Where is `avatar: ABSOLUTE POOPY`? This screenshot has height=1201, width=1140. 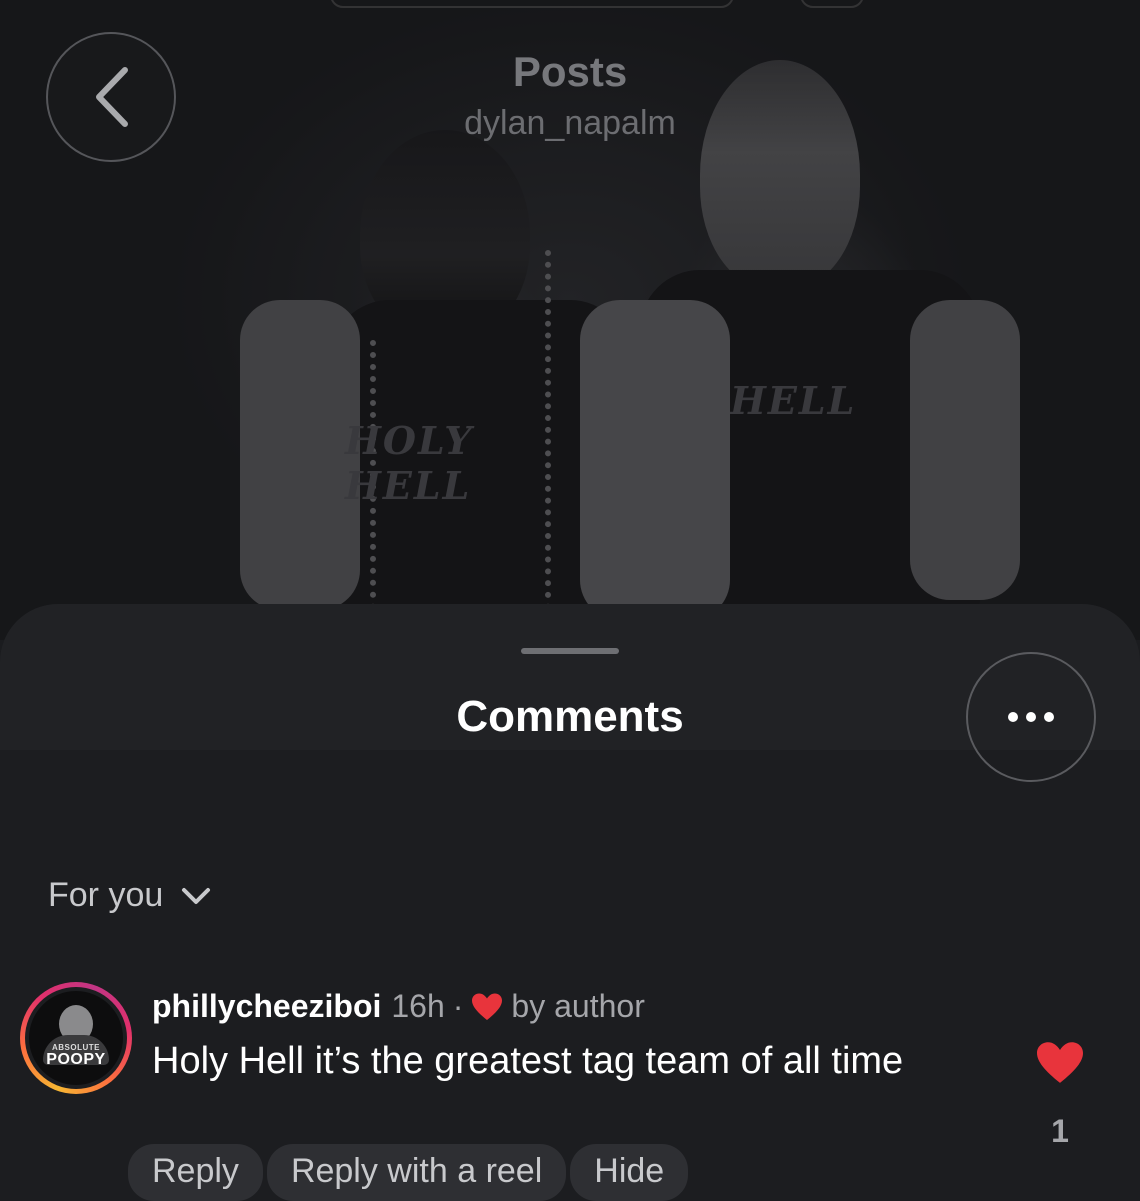
avatar: ABSOLUTE POOPY is located at coordinates (76, 1038).